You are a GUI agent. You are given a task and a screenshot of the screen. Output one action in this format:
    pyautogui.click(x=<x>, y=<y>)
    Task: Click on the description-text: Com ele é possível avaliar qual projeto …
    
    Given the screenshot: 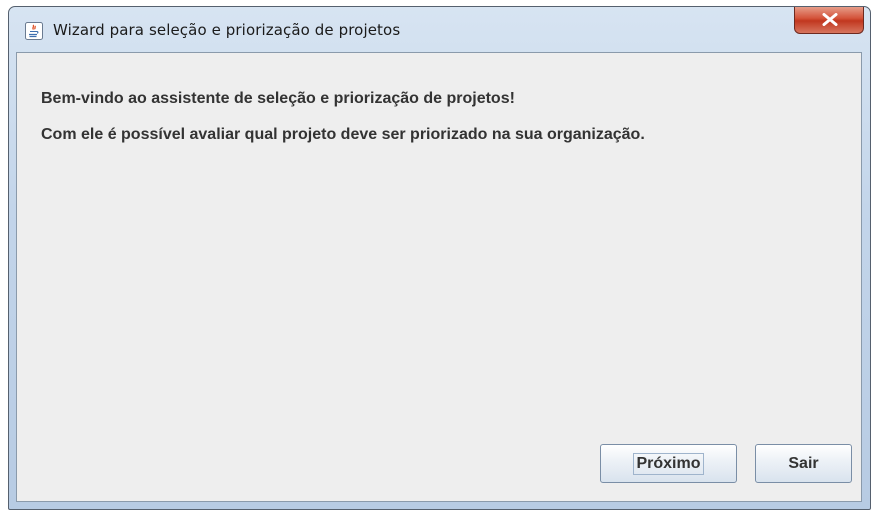 What is the action you would take?
    pyautogui.click(x=343, y=134)
    